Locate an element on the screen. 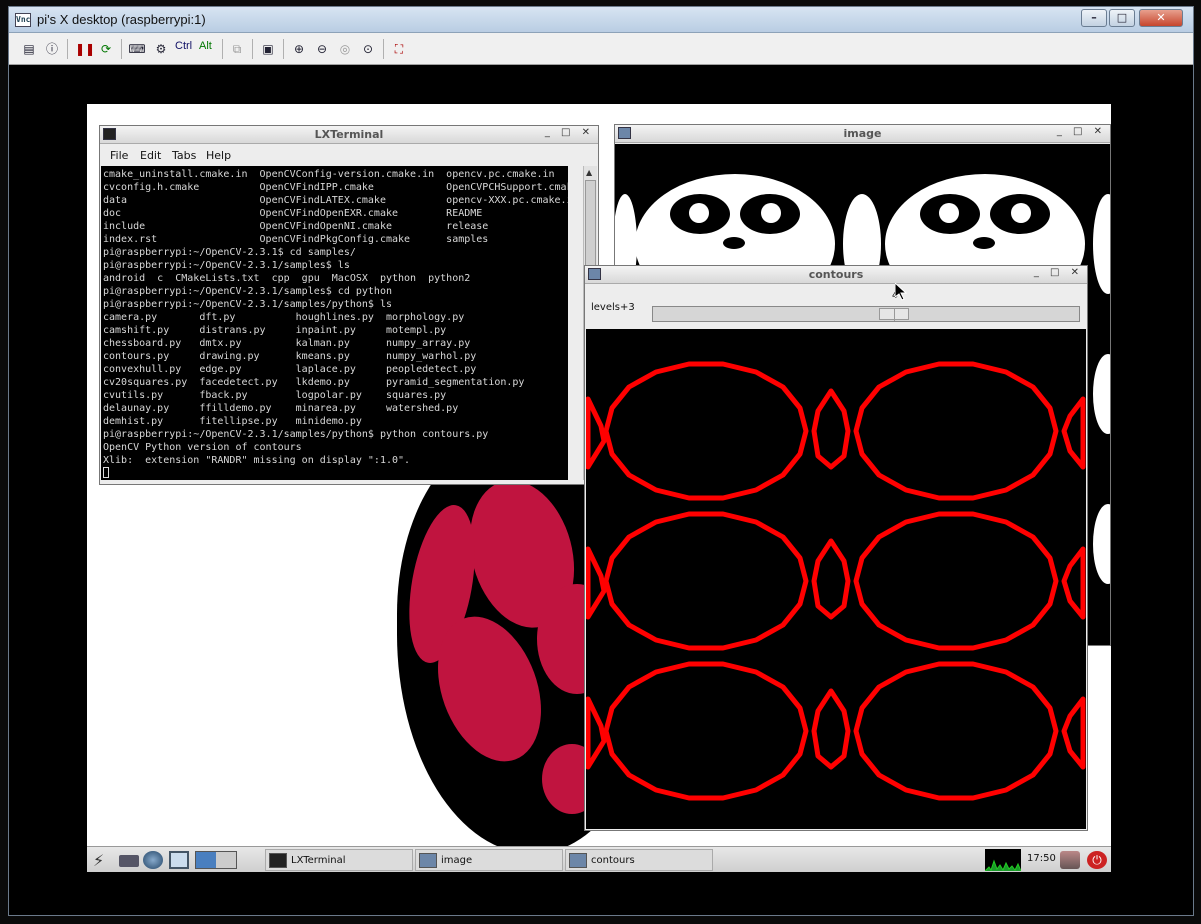 Image resolution: width=1201 pixels, height=924 pixels. minimize-all-icon is located at coordinates (179, 860).